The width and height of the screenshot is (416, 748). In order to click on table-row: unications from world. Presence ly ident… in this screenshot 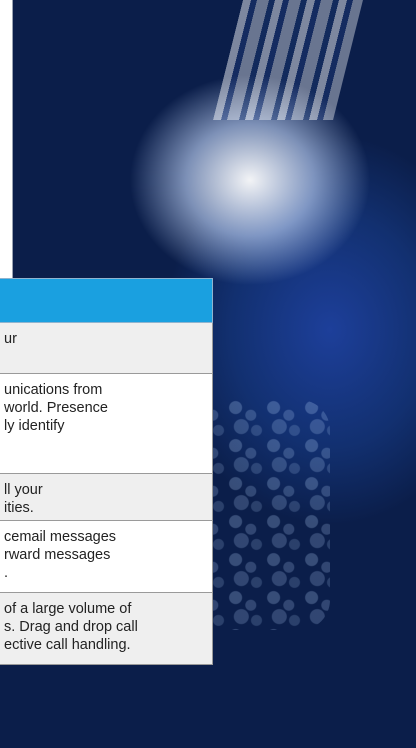, I will do `click(106, 424)`.